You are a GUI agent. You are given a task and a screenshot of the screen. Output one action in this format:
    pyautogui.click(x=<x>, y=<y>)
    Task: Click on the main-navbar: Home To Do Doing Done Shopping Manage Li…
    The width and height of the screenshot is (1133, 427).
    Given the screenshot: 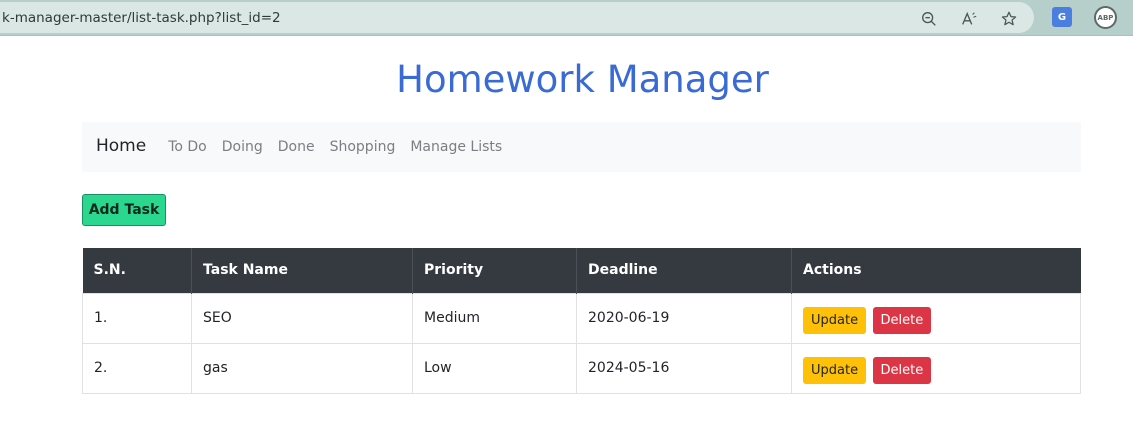 What is the action you would take?
    pyautogui.click(x=581, y=147)
    